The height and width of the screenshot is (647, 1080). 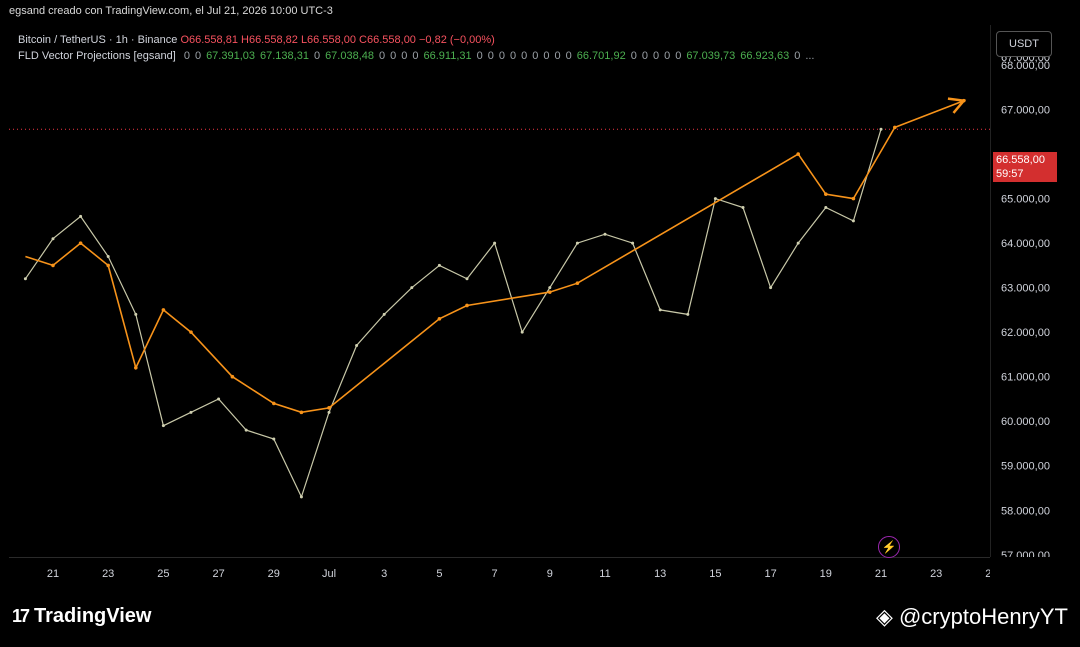 What do you see at coordinates (884, 616) in the screenshot?
I see `binance-diamond-icon: ◈` at bounding box center [884, 616].